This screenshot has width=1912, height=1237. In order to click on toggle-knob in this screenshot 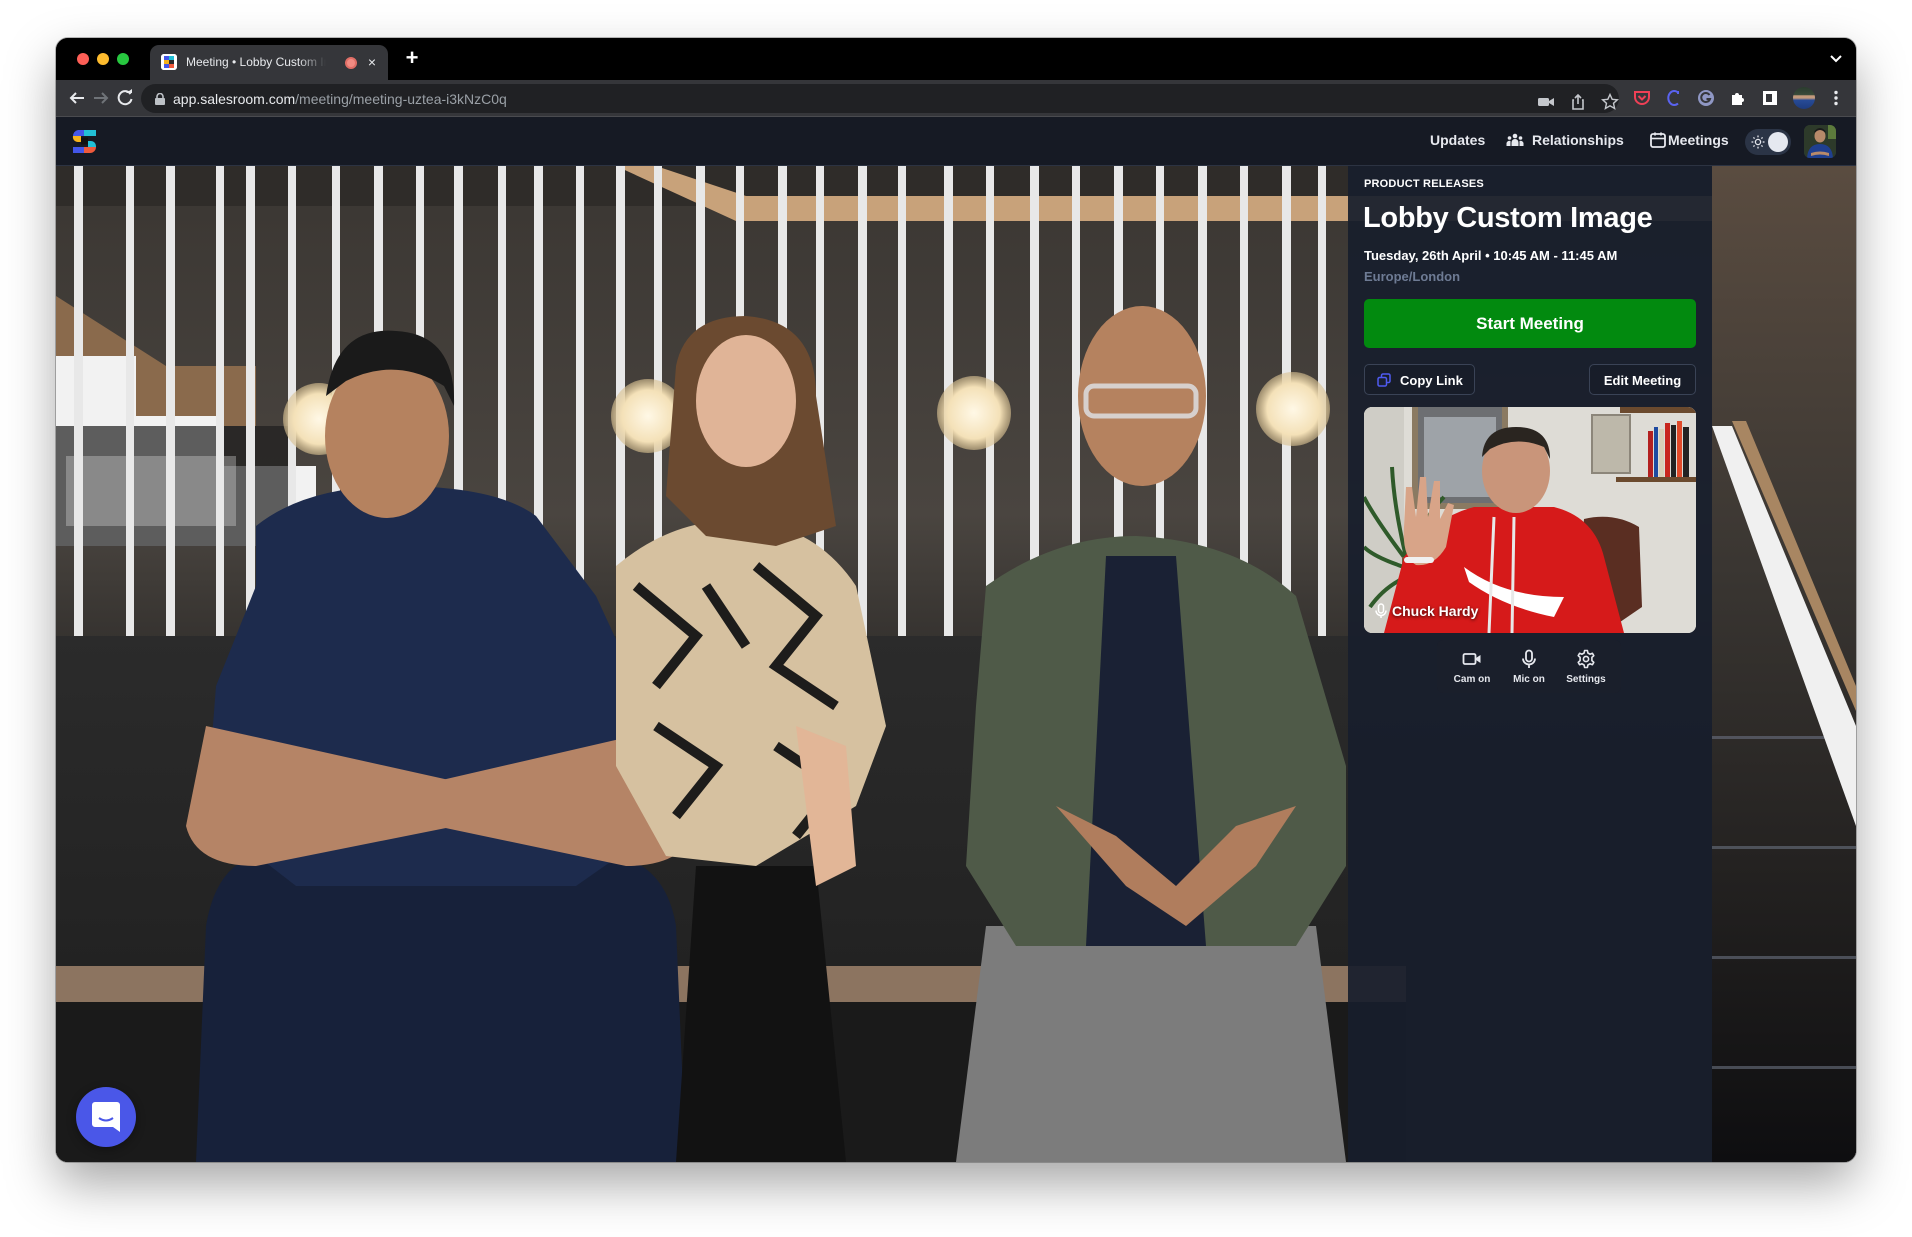, I will do `click(1778, 142)`.